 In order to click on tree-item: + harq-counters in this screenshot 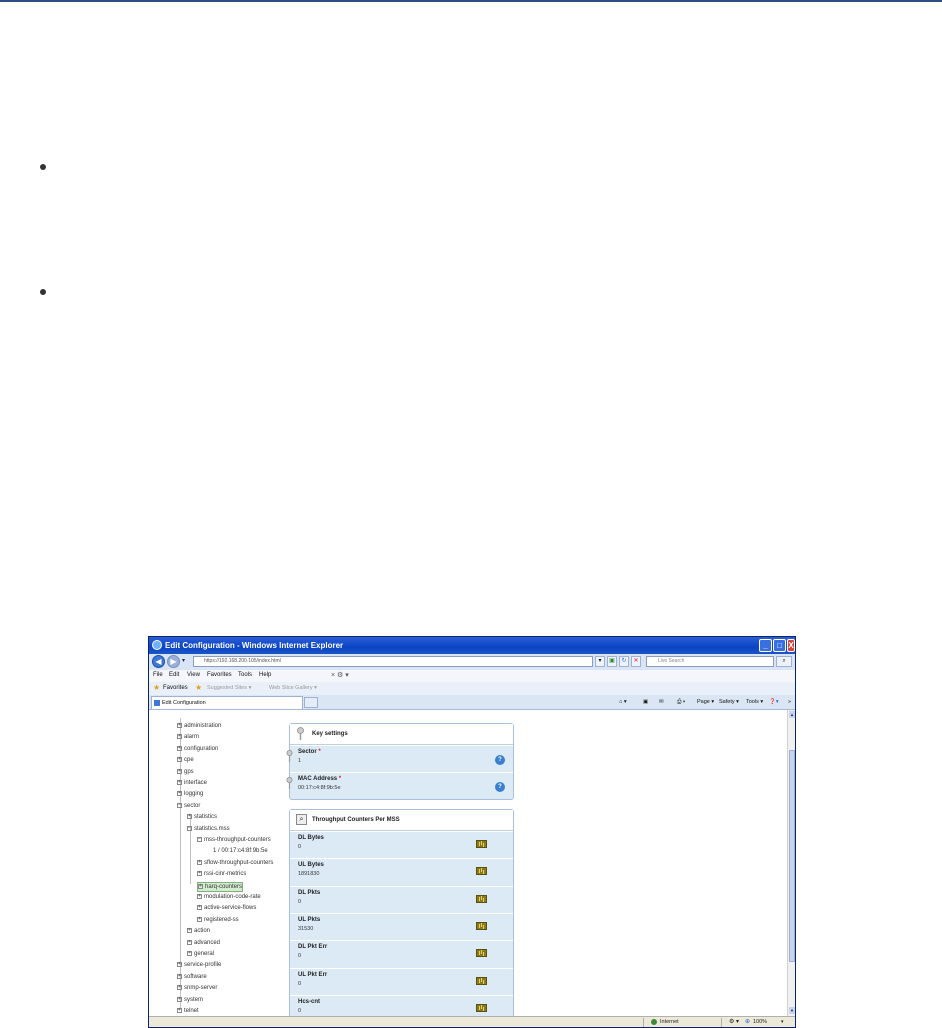, I will do `click(220, 886)`.